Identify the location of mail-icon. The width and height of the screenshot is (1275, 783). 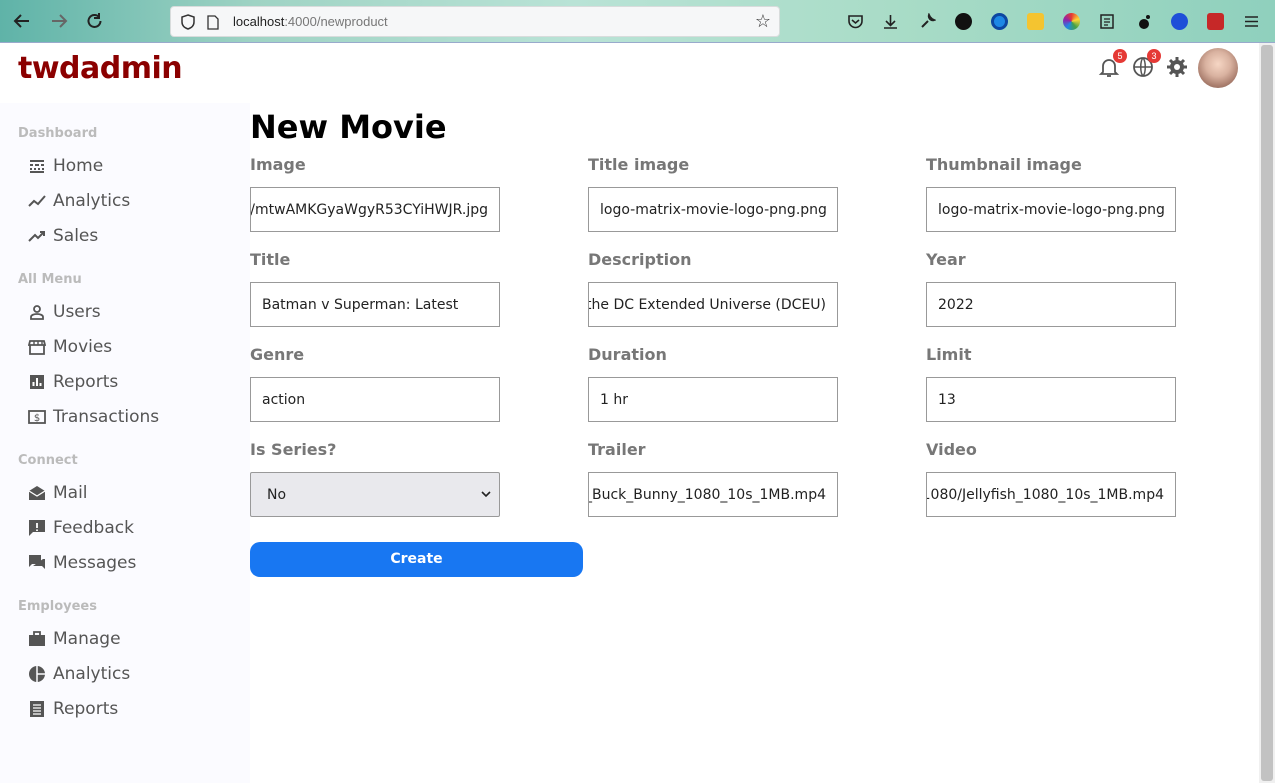
(37, 493).